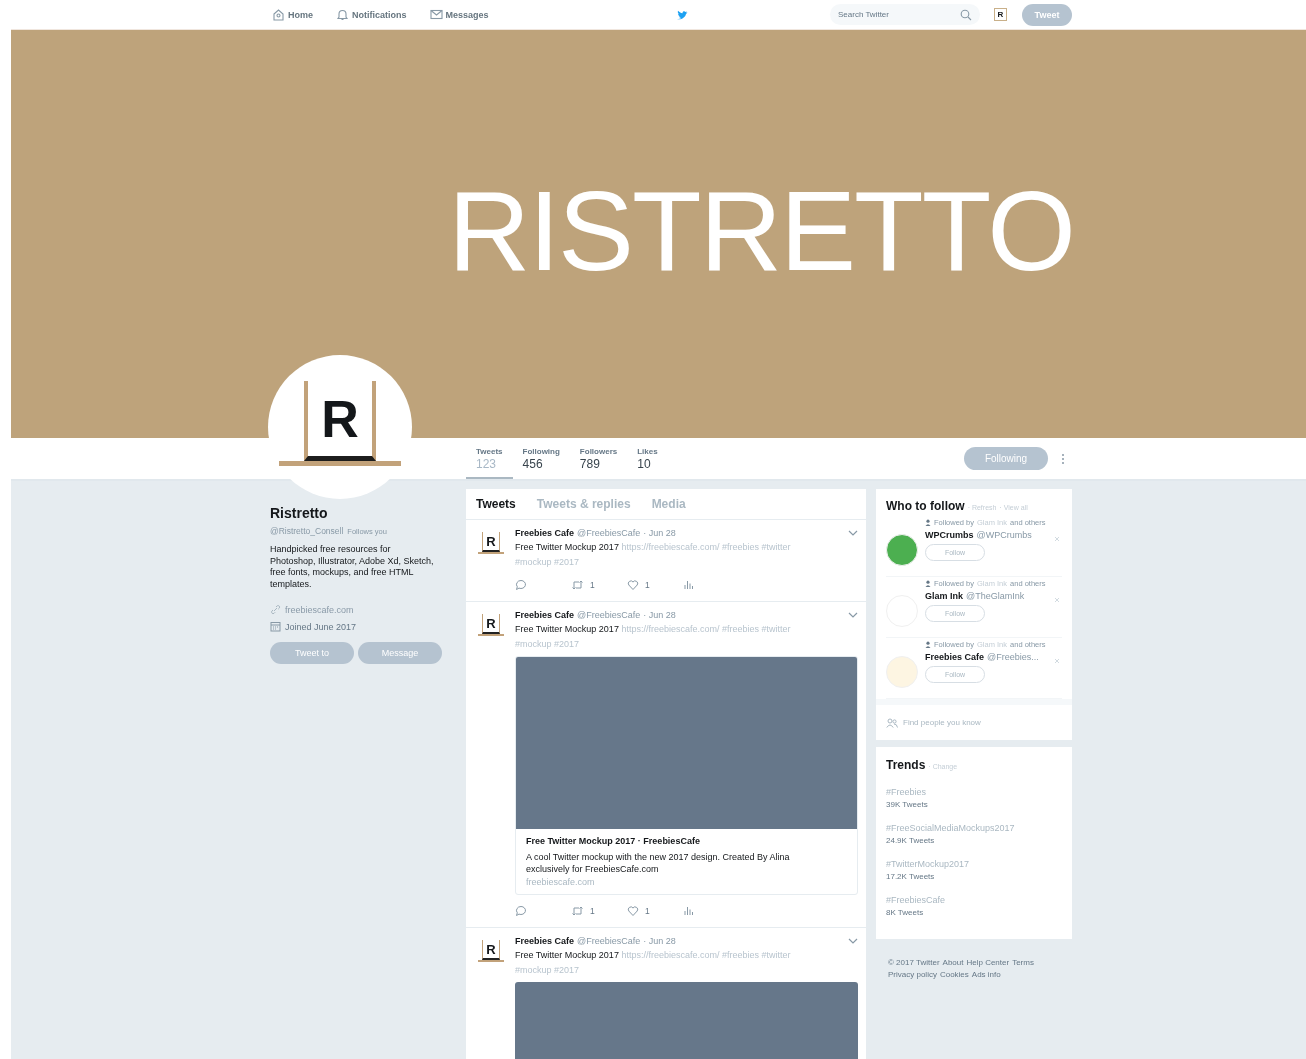 The height and width of the screenshot is (1059, 1306). What do you see at coordinates (1004, 535) in the screenshot?
I see `account-handle: @WPCrumbs` at bounding box center [1004, 535].